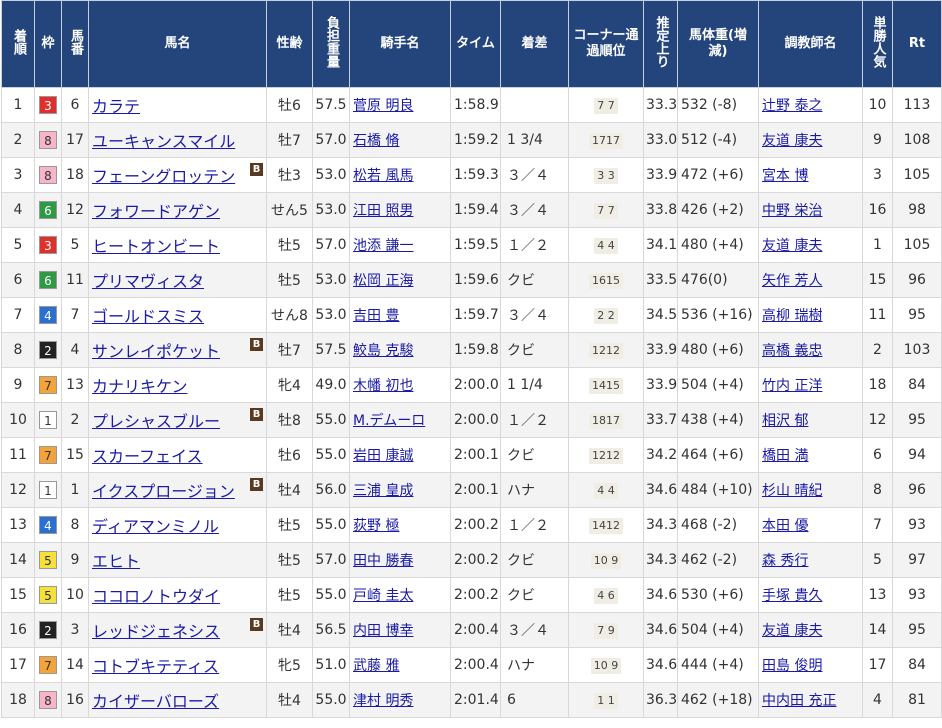 The width and height of the screenshot is (942, 728). I want to click on waku-cell: 7, so click(48, 385).